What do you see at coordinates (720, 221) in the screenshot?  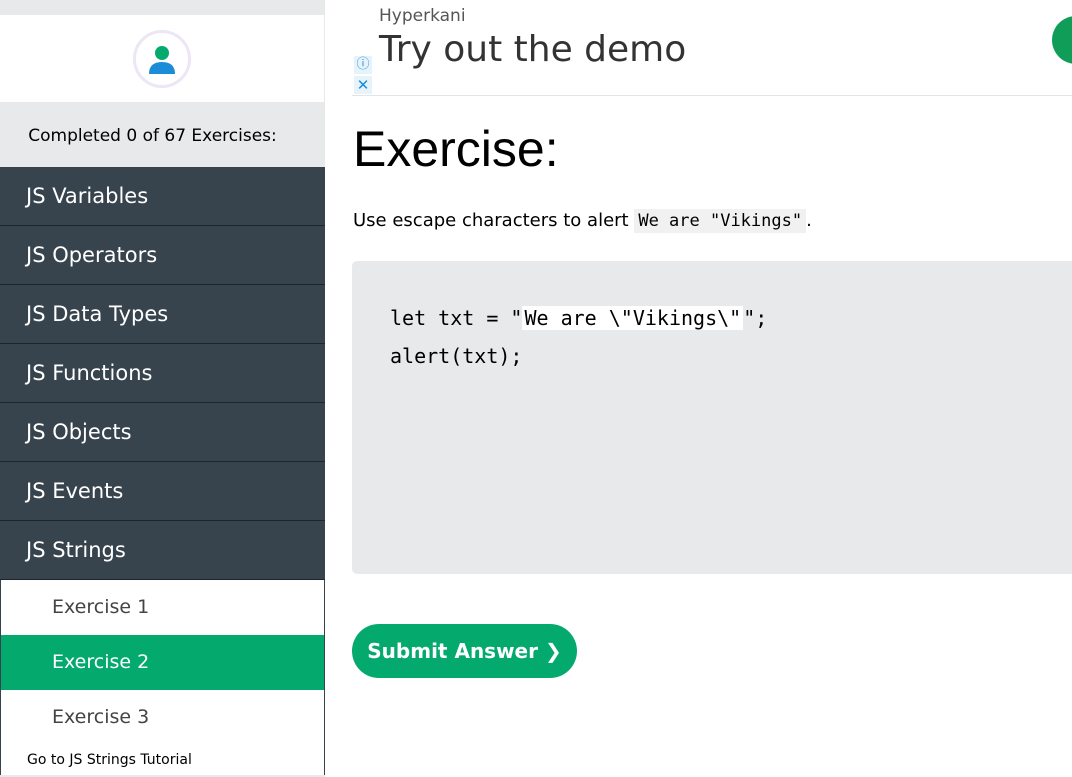 I see `instruction-code: We are "Vikings"` at bounding box center [720, 221].